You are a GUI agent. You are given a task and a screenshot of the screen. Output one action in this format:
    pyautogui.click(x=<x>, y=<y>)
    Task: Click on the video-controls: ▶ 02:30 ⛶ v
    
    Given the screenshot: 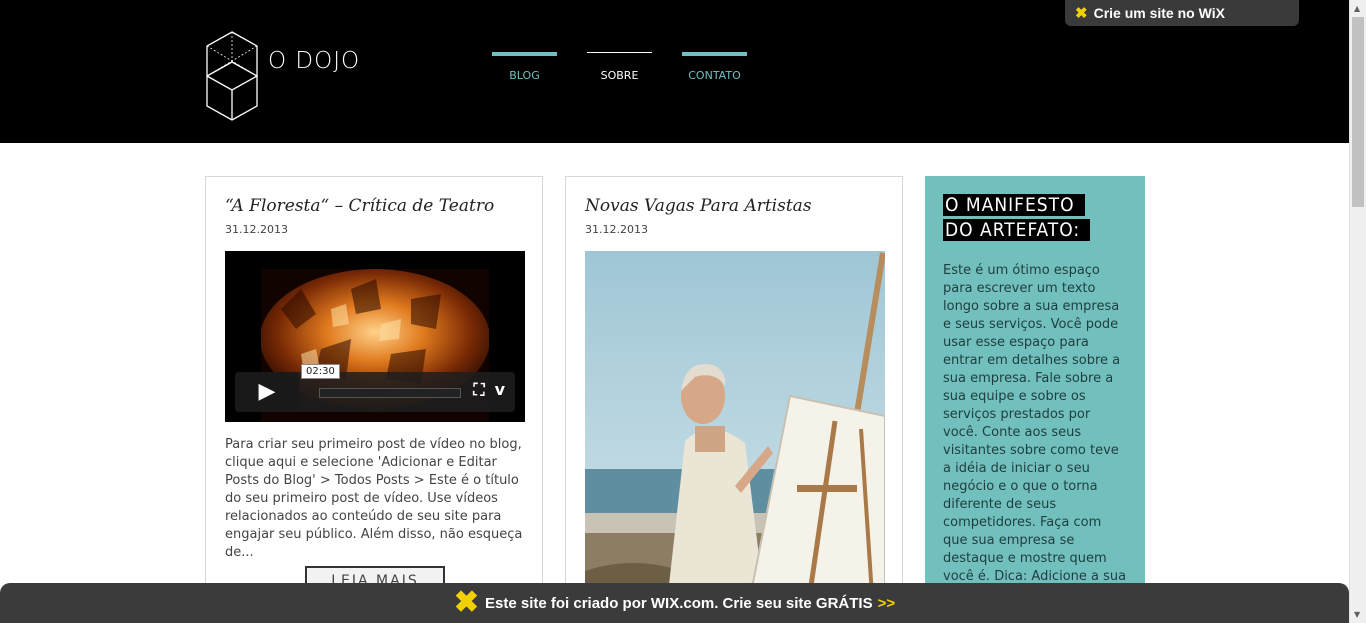 What is the action you would take?
    pyautogui.click(x=375, y=388)
    